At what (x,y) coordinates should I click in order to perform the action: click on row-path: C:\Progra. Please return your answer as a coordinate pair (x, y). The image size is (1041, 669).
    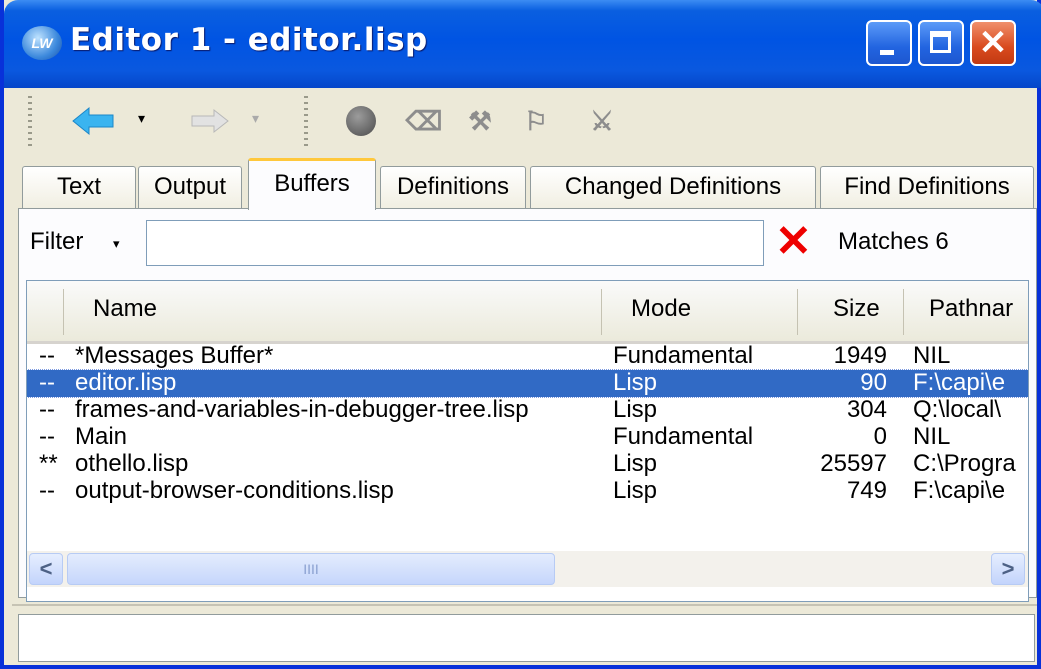
    Looking at the image, I should click on (964, 463).